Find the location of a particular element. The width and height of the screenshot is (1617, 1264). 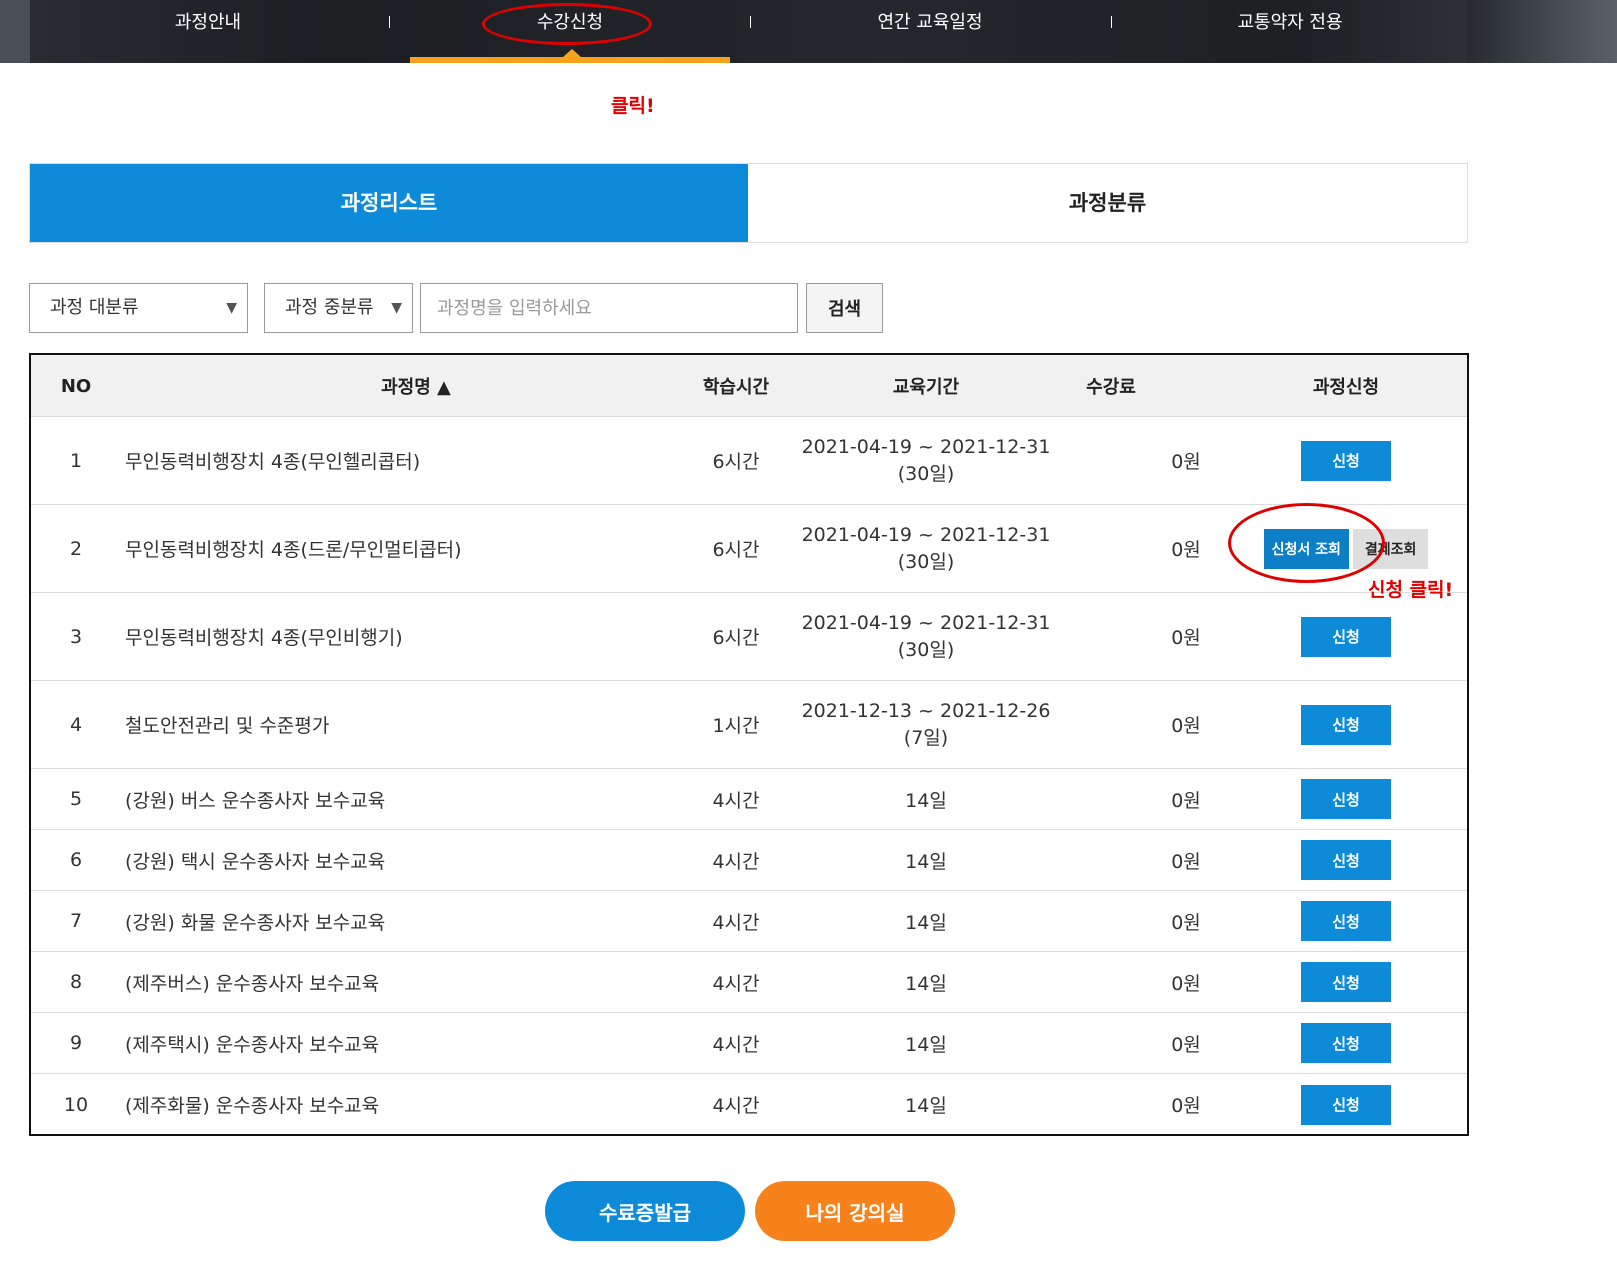

nav-item-annual-schedule: 연간 교육일정 is located at coordinates (930, 22).